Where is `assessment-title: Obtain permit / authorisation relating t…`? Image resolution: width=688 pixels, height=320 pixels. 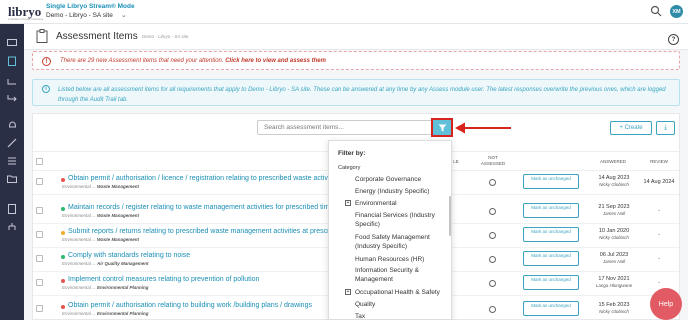 assessment-title: Obtain permit / authorisation relating t… is located at coordinates (190, 305).